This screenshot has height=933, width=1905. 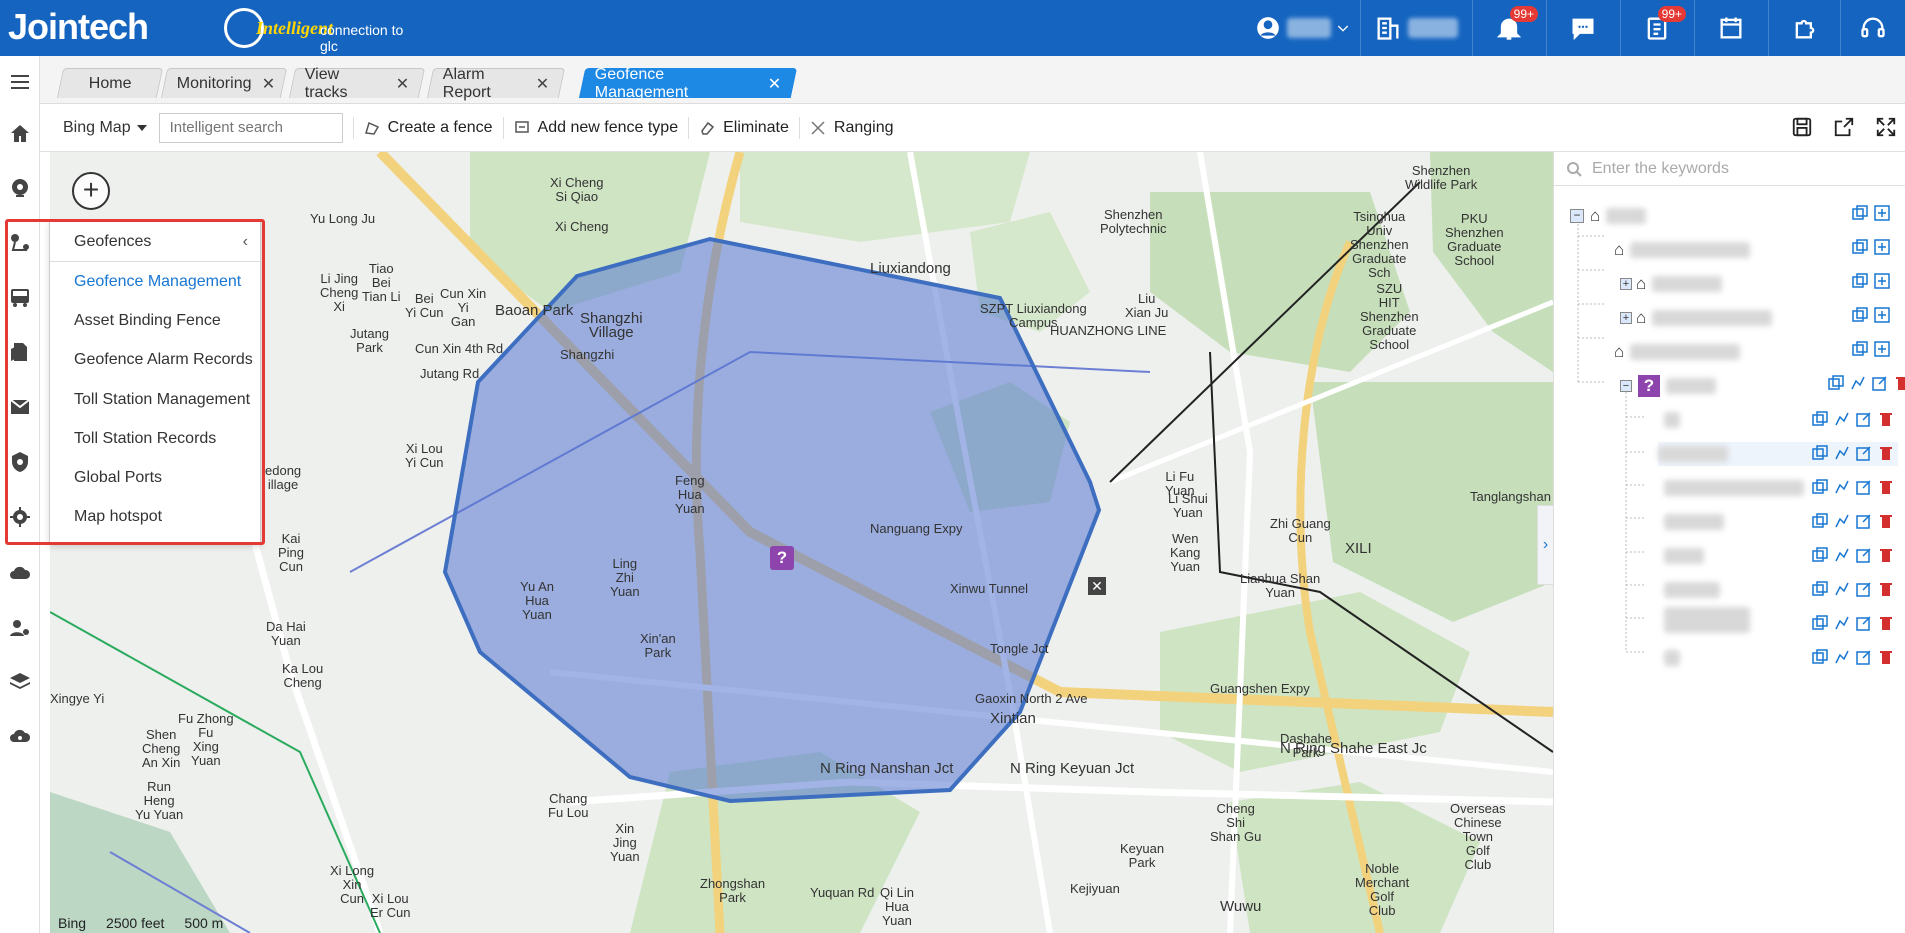 What do you see at coordinates (744, 128) in the screenshot?
I see `eliminate-button: Eliminate` at bounding box center [744, 128].